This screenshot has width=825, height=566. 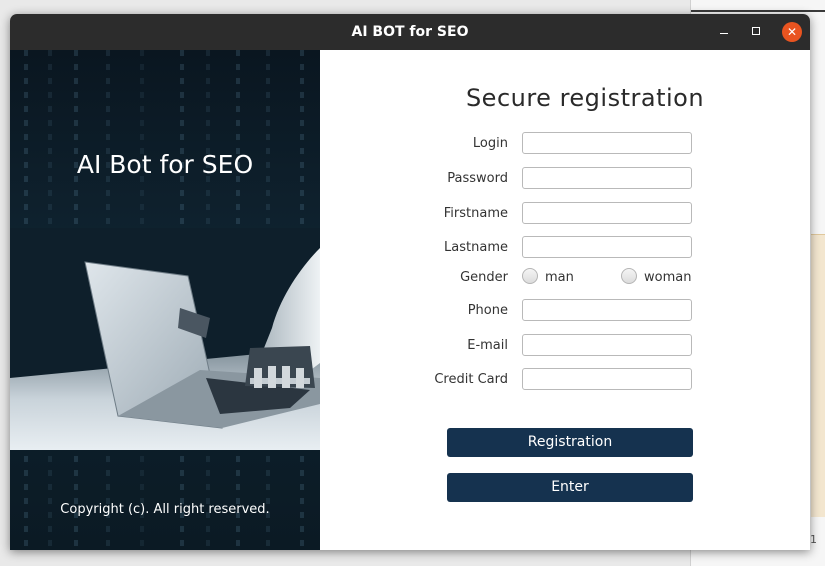 What do you see at coordinates (607, 178) in the screenshot?
I see `password-input` at bounding box center [607, 178].